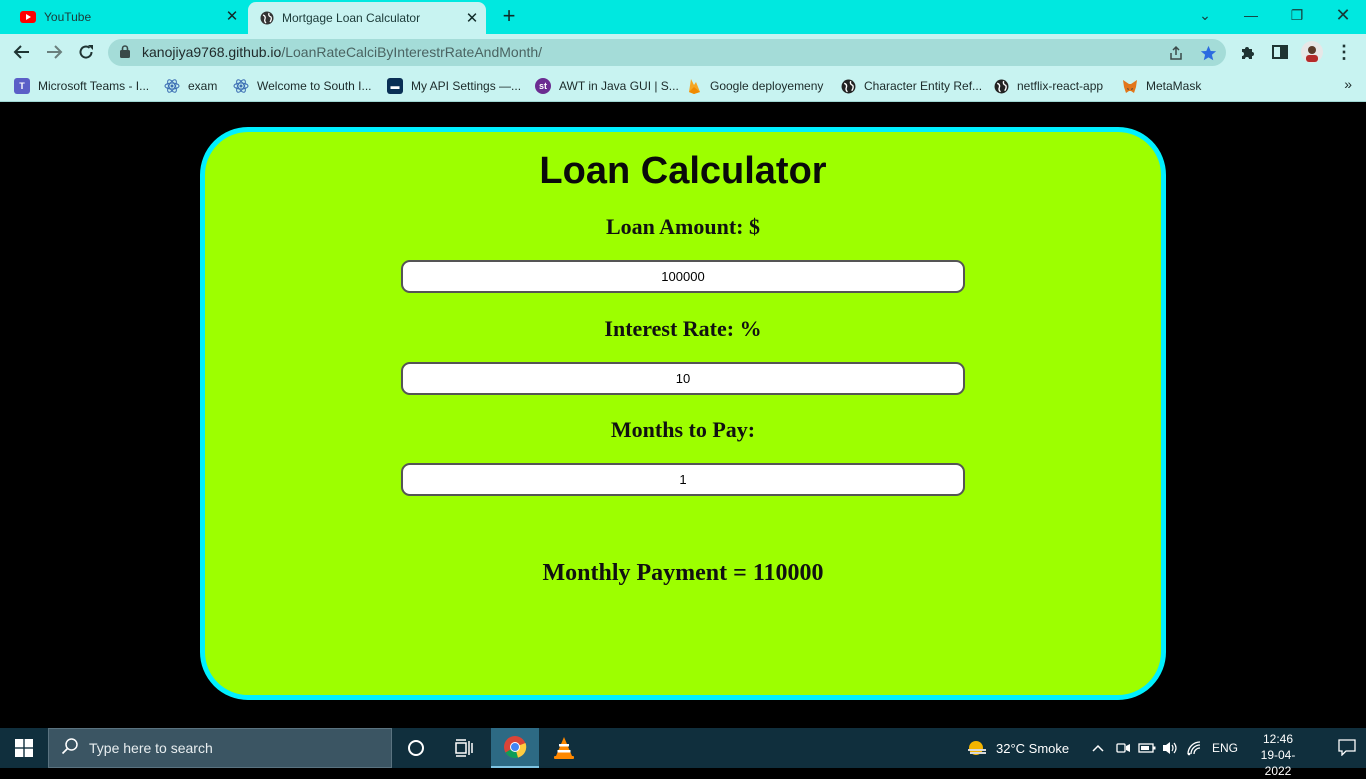 The height and width of the screenshot is (779, 1366). I want to click on system-clock: 12:46 19-04-2022, so click(1278, 755).